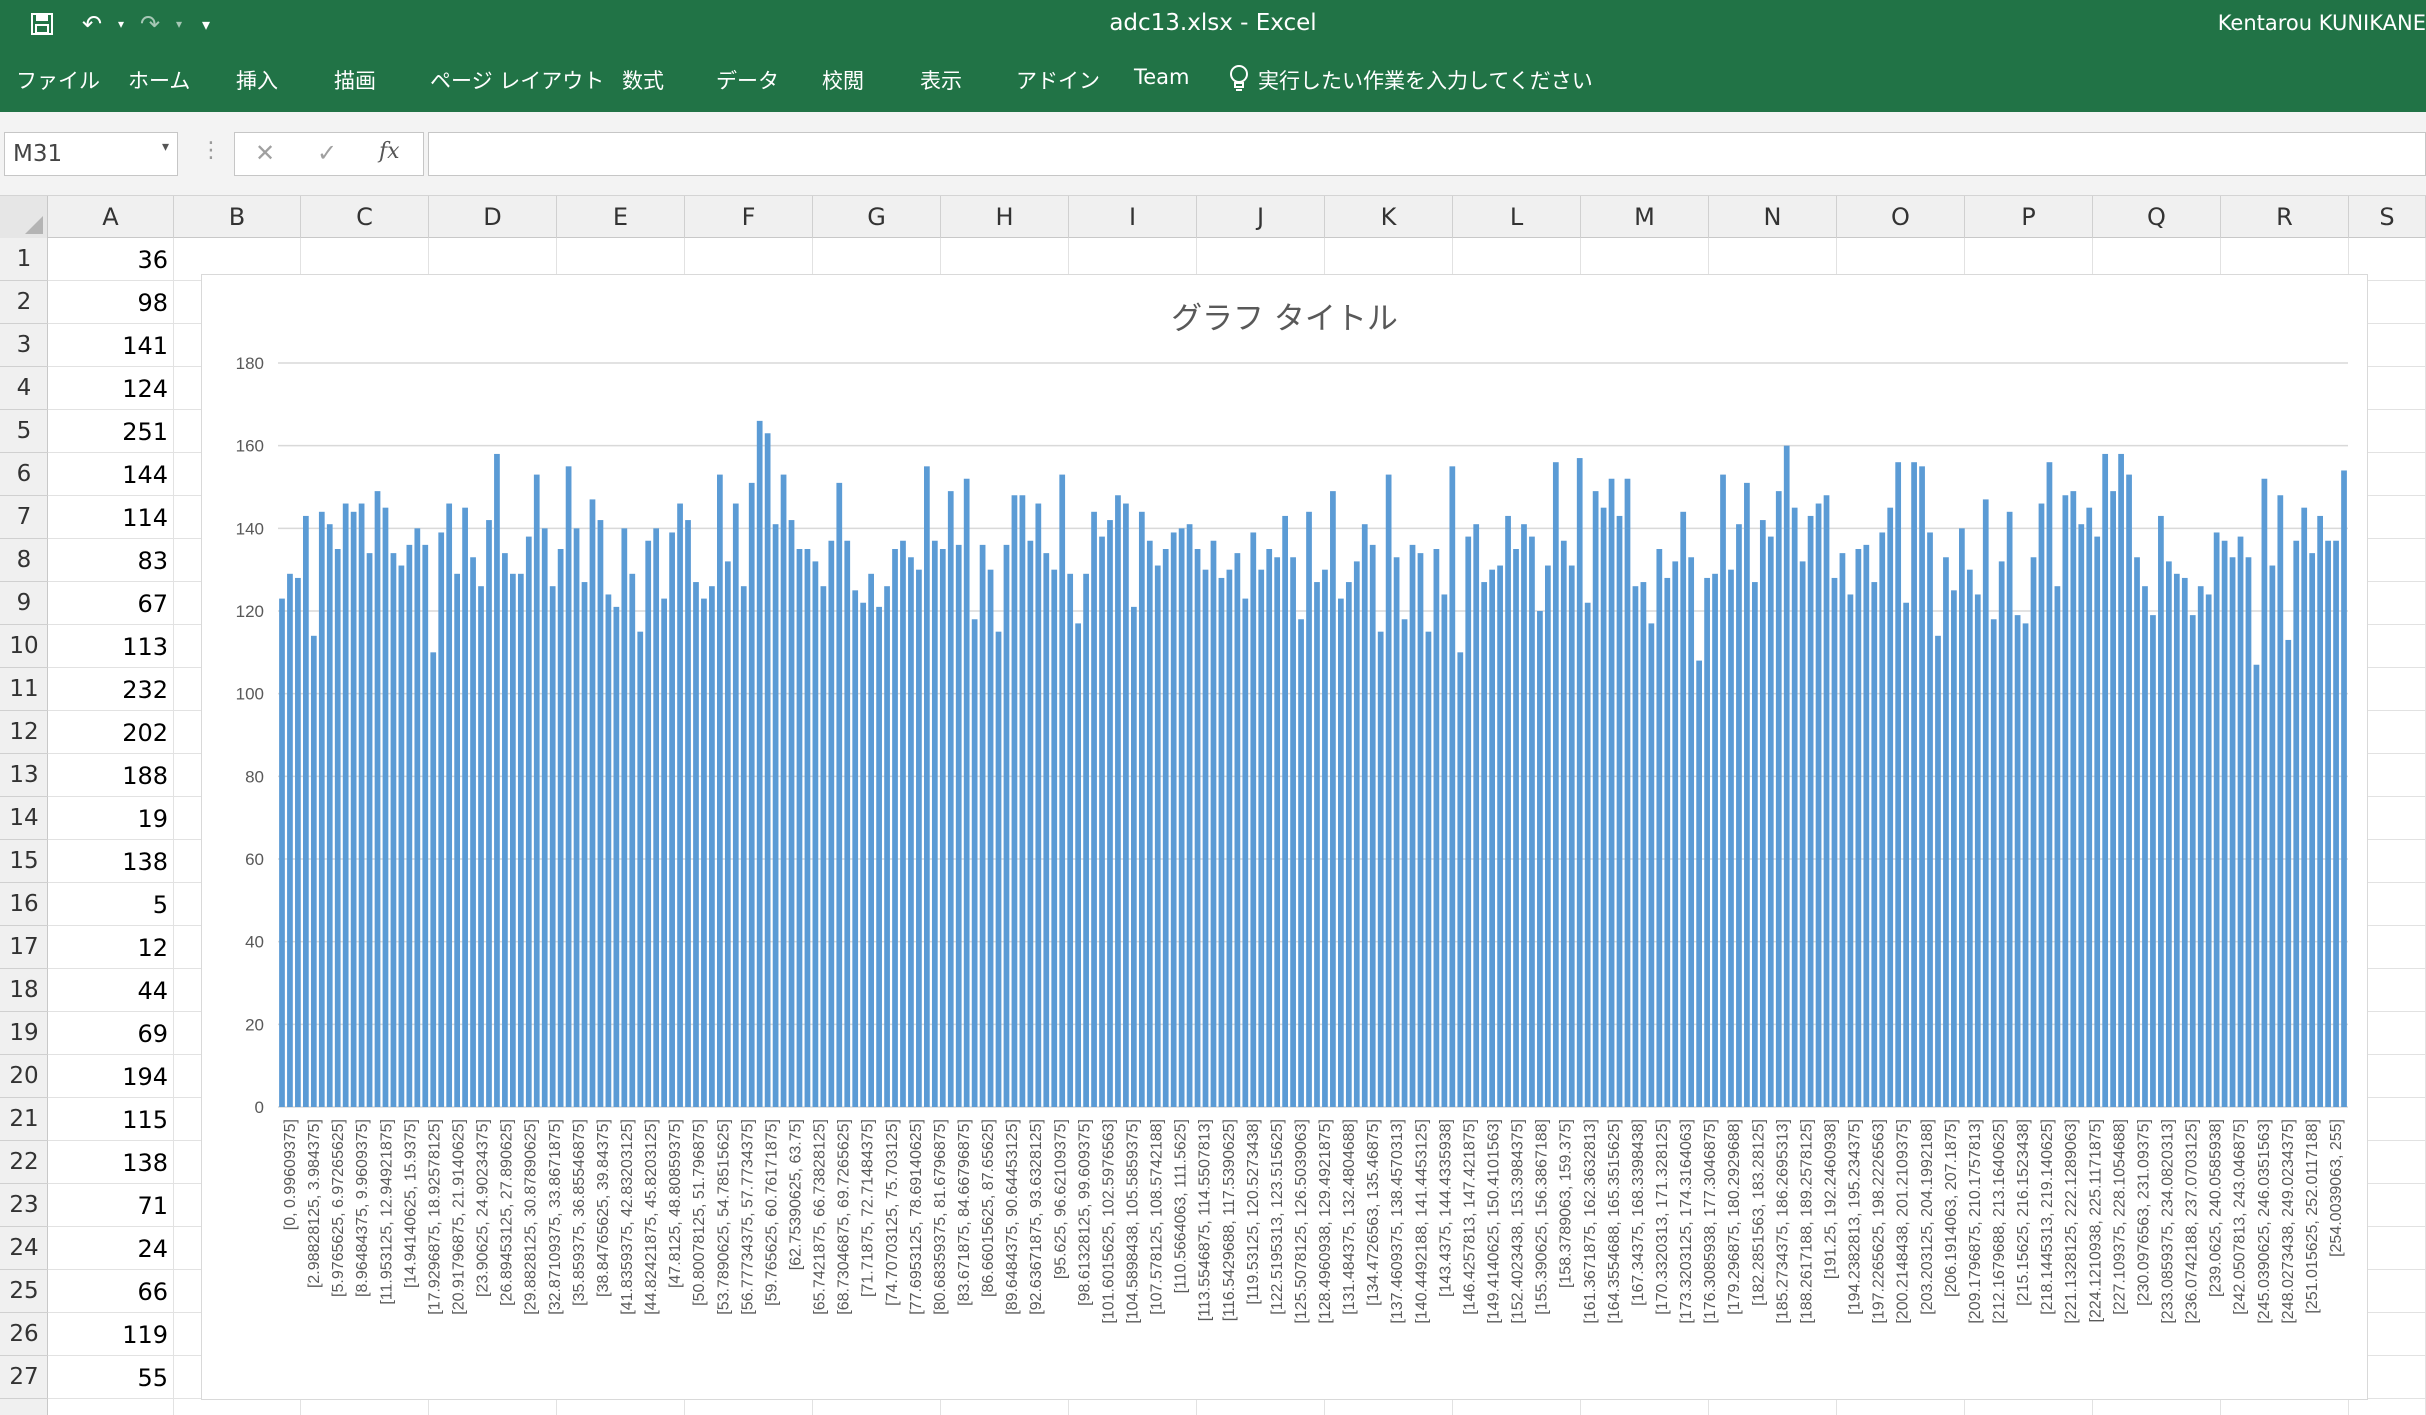 The height and width of the screenshot is (1415, 2426). Describe the element at coordinates (111, 947) in the screenshot. I see `cell-a17: 12` at that location.